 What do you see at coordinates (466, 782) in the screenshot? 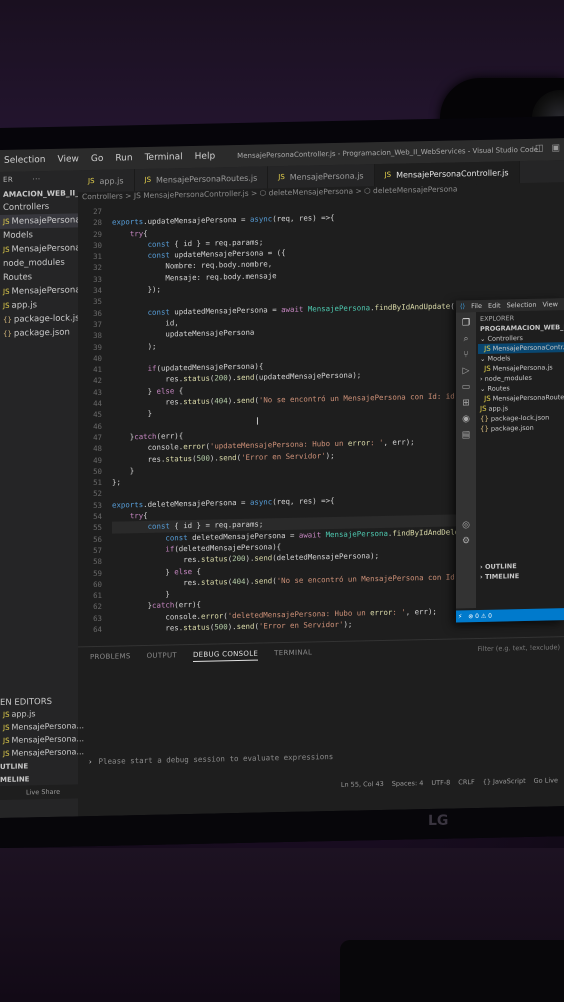
I see `line-ending: CRLF` at bounding box center [466, 782].